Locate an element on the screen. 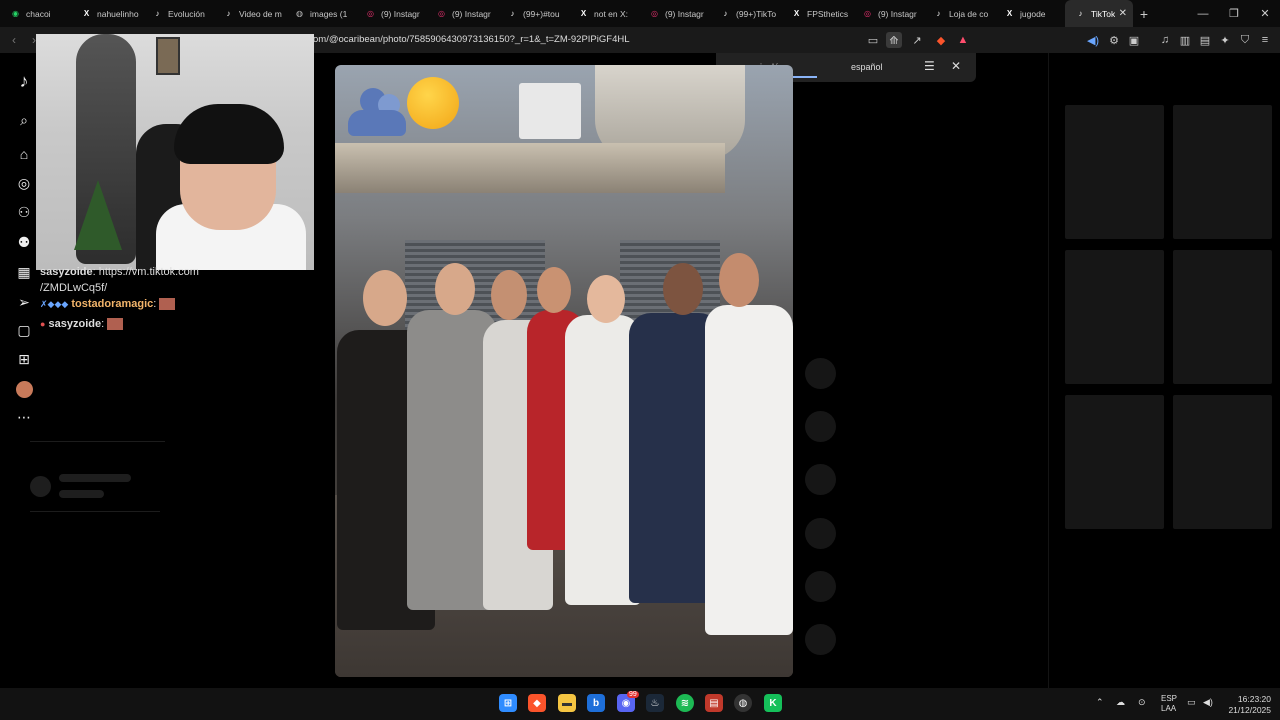 Image resolution: width=1280 pixels, height=720 pixels. tab: X FPSthetics is located at coordinates (816, 13).